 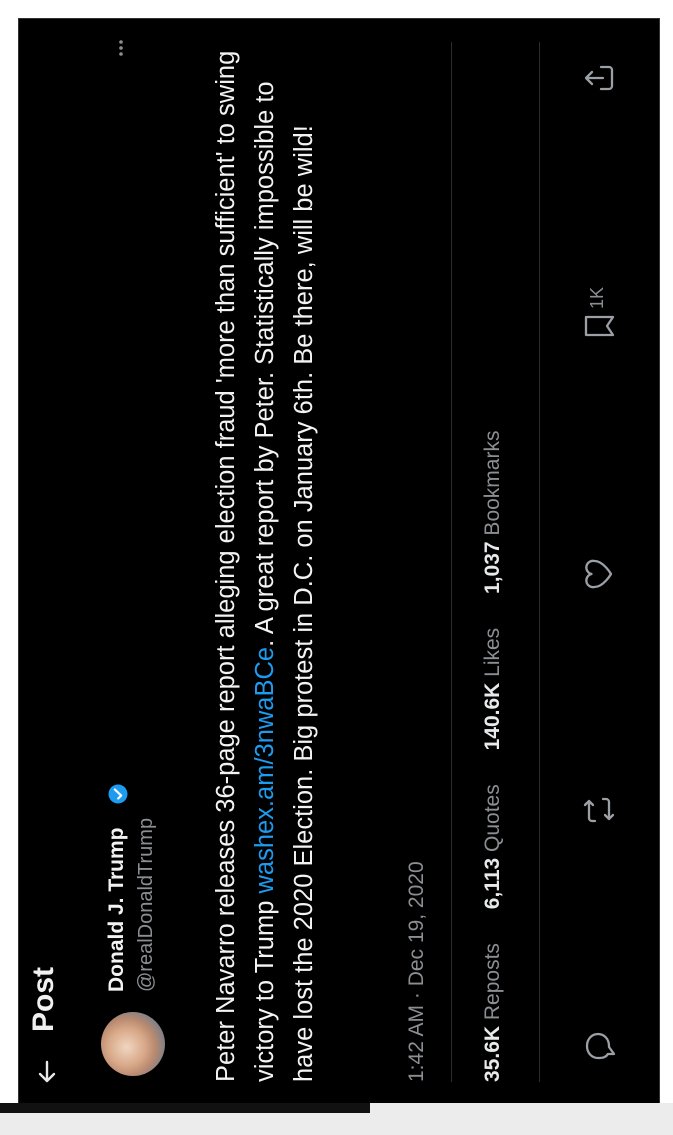 I want to click on author-name: Donald J. Trump, so click(x=117, y=909).